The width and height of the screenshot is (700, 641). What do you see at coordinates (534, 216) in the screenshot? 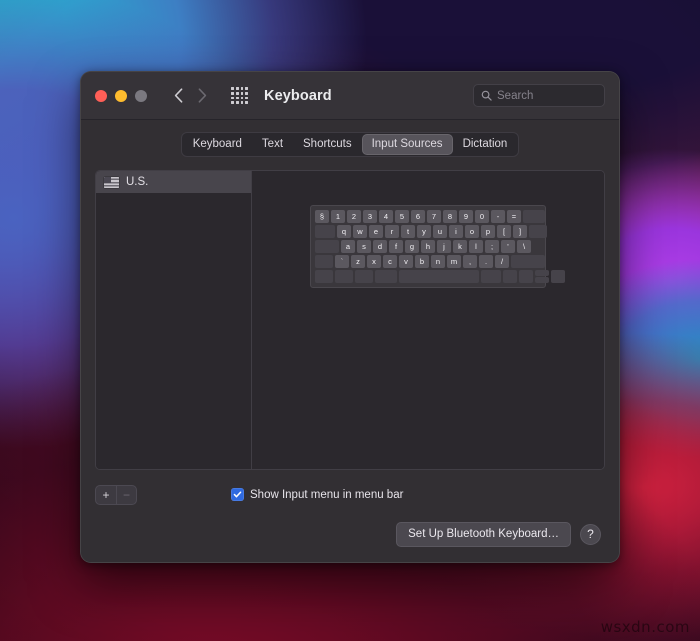
I see `key-delete` at bounding box center [534, 216].